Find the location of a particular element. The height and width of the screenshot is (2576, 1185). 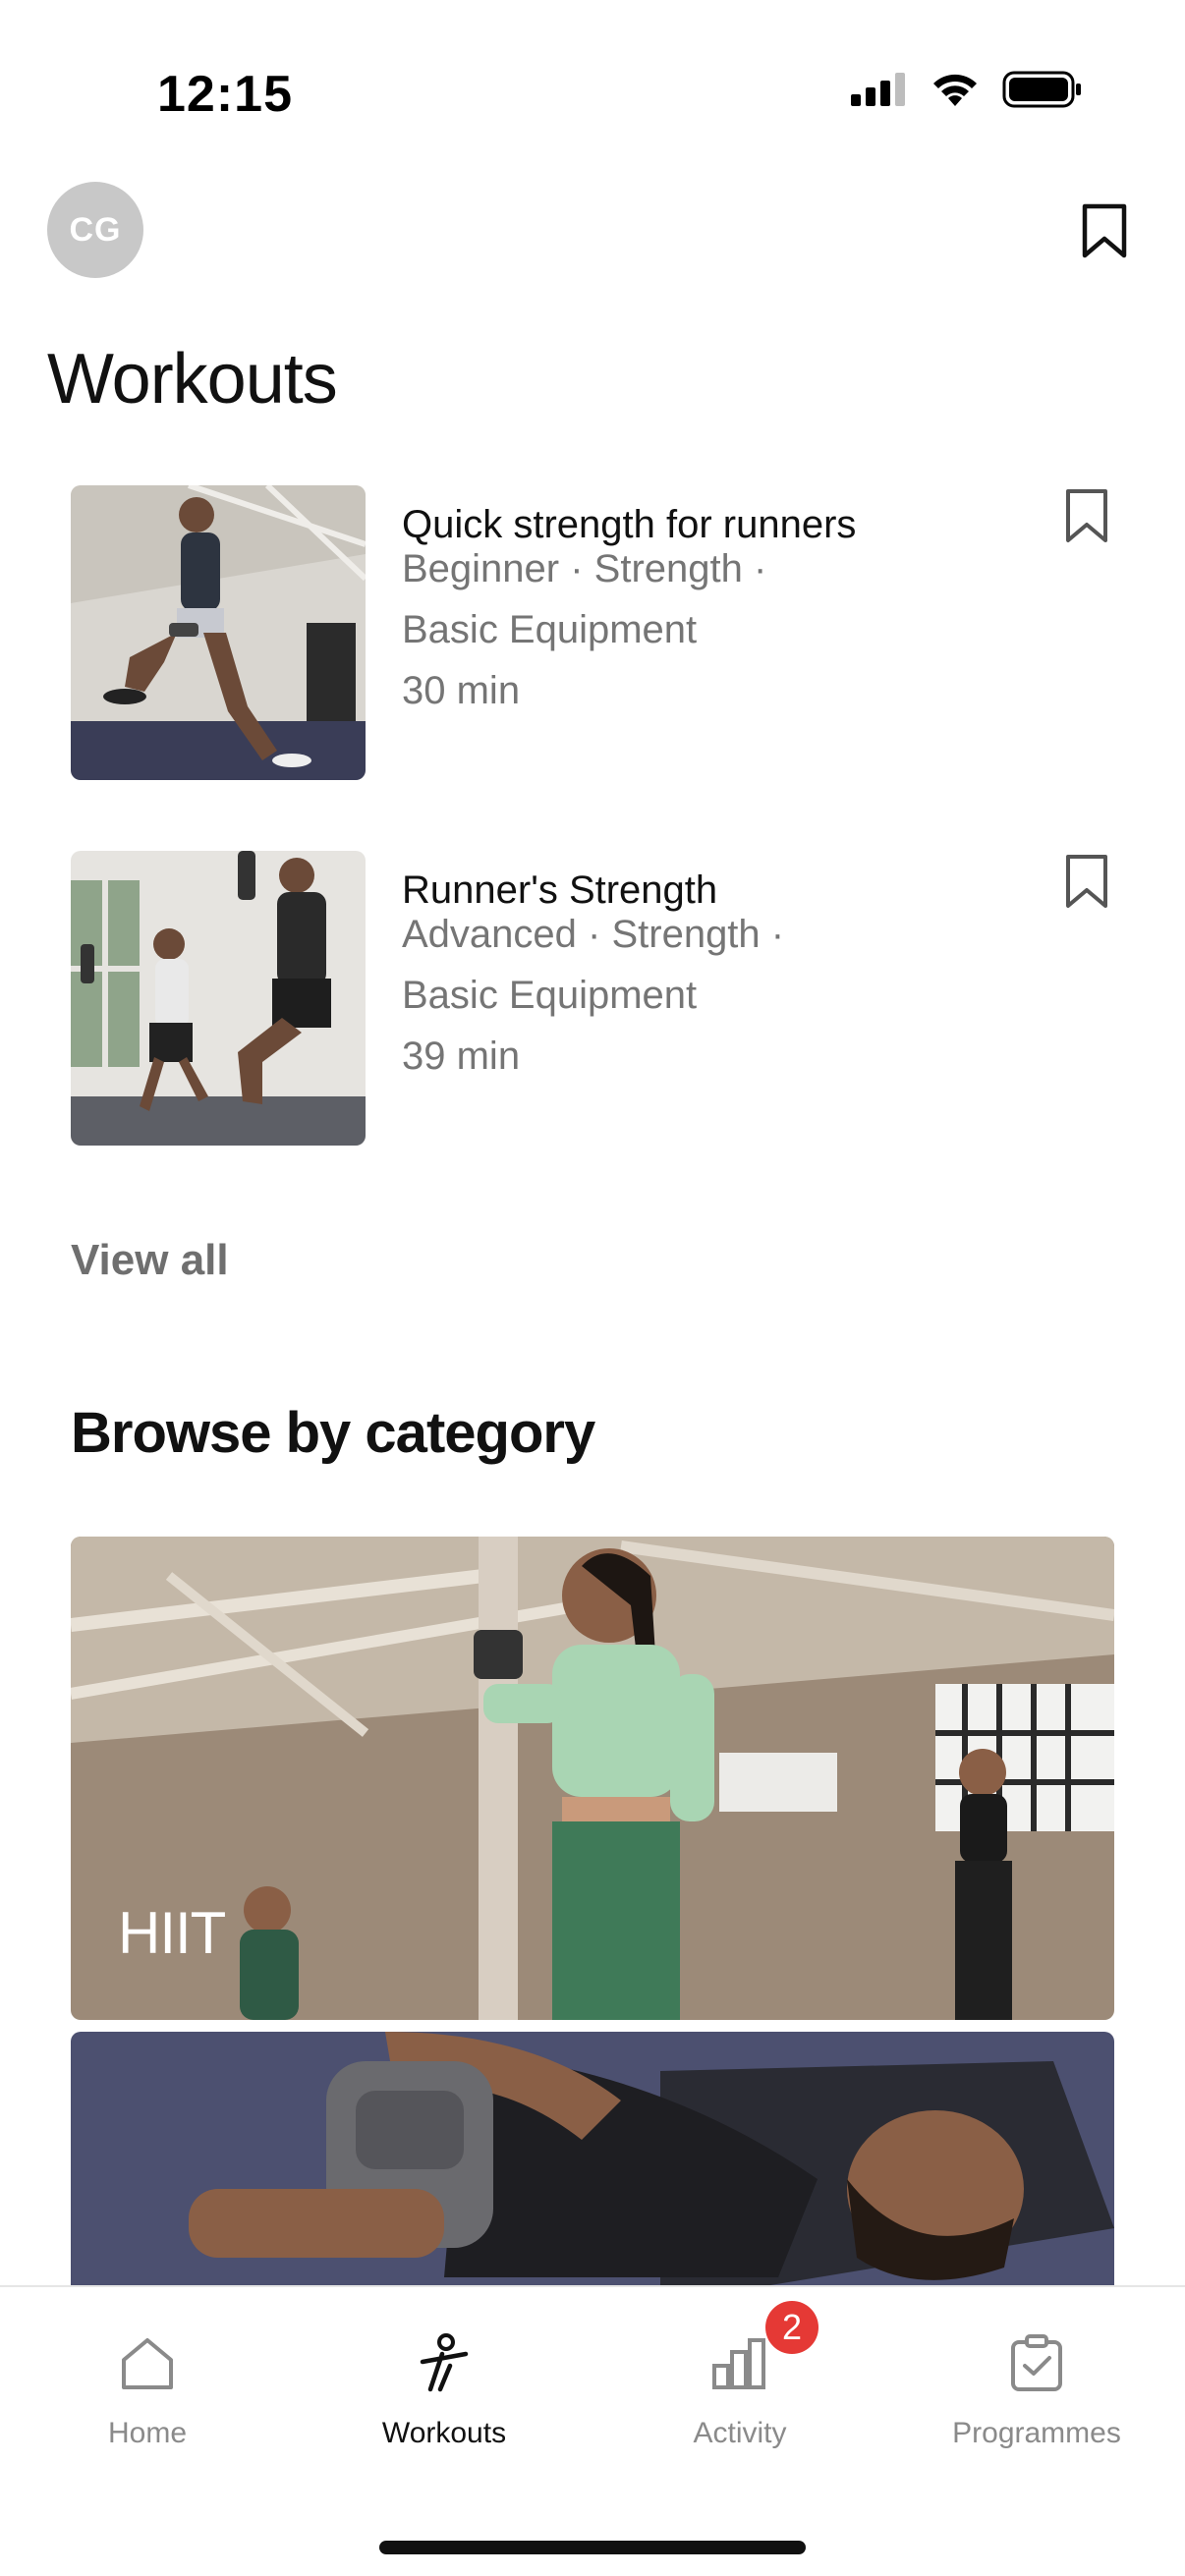

tab-bar: Home Workouts 2 Activity Programmes is located at coordinates (592, 2430).